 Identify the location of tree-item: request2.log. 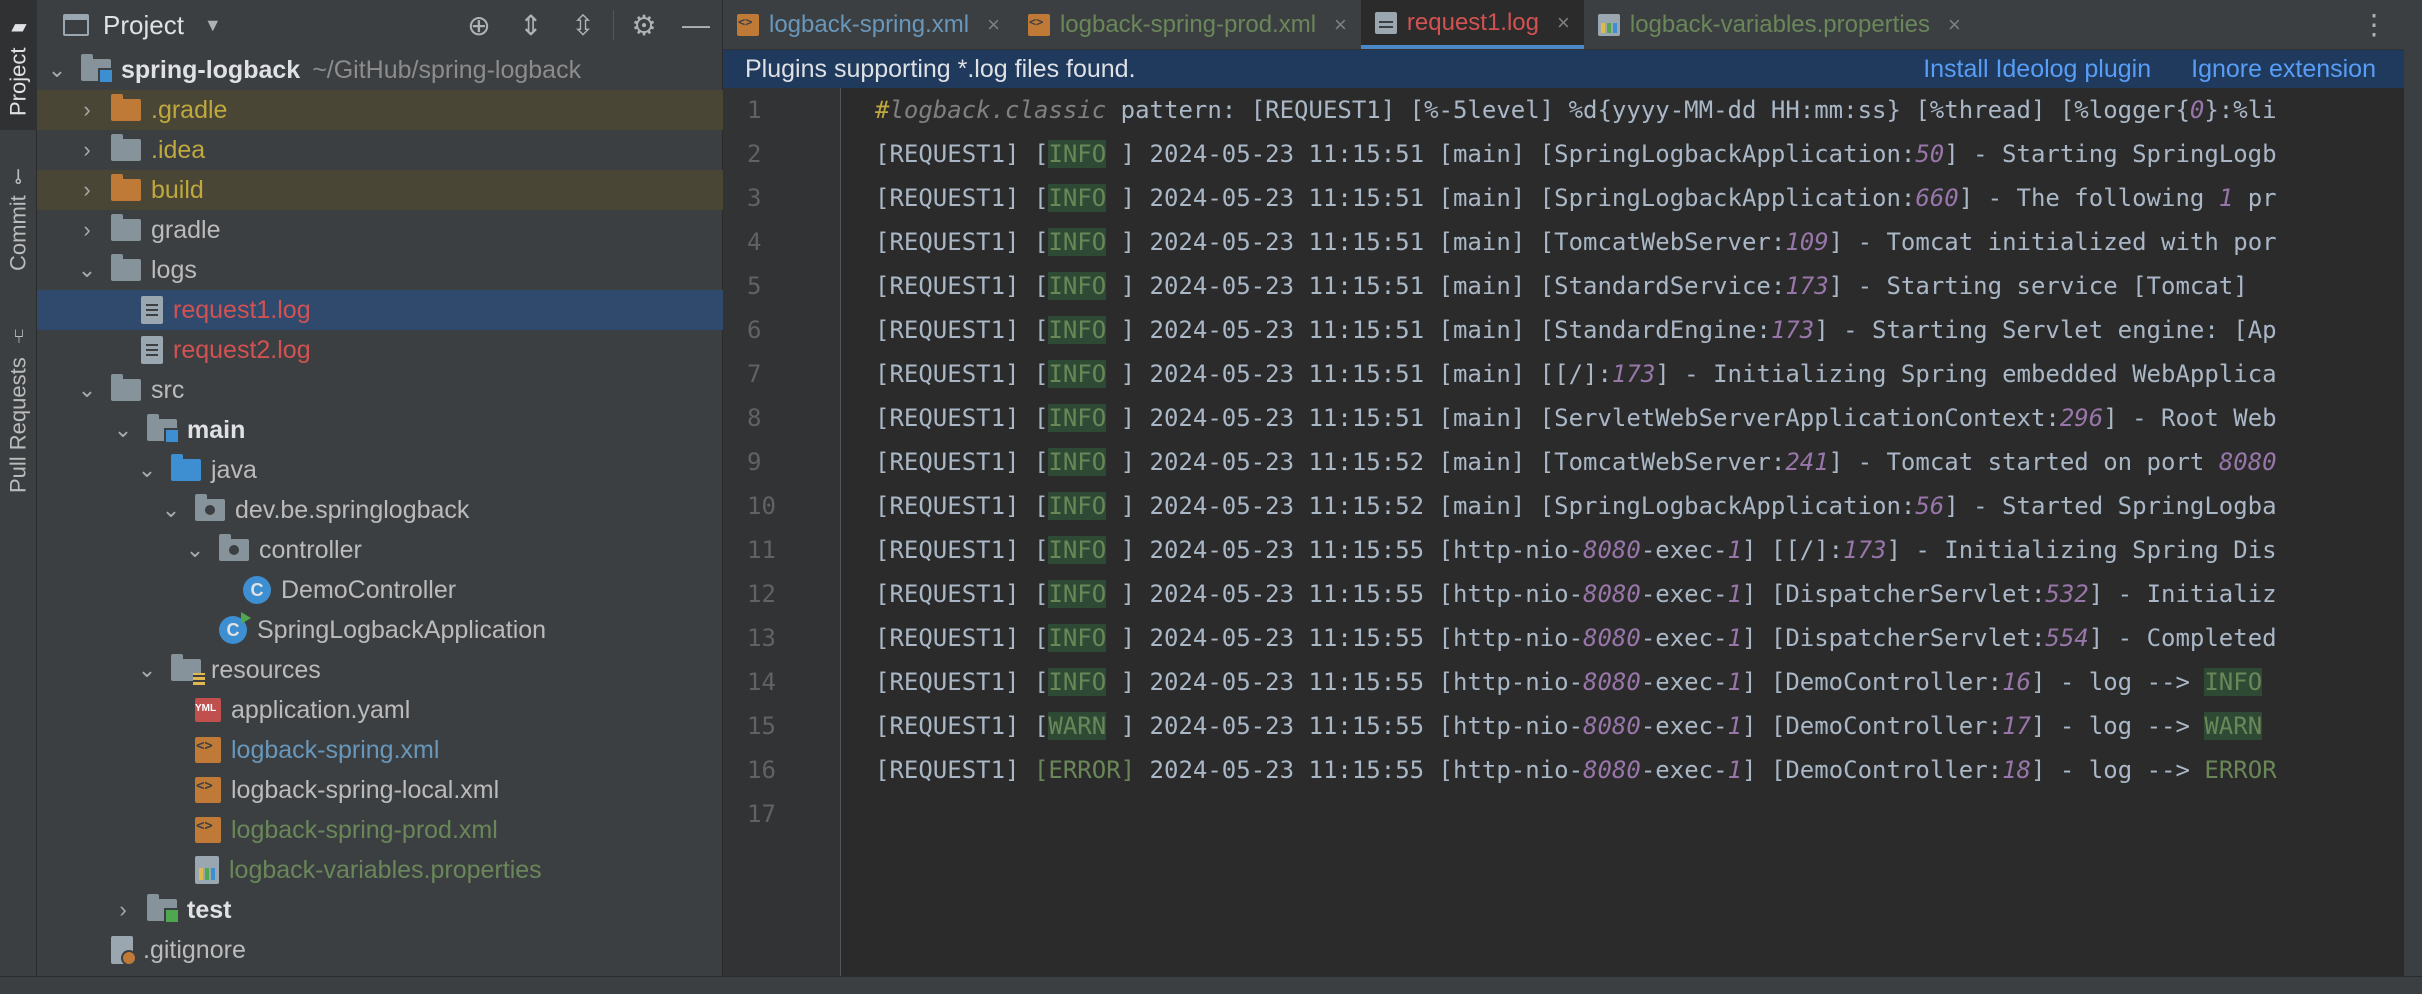
(380, 350).